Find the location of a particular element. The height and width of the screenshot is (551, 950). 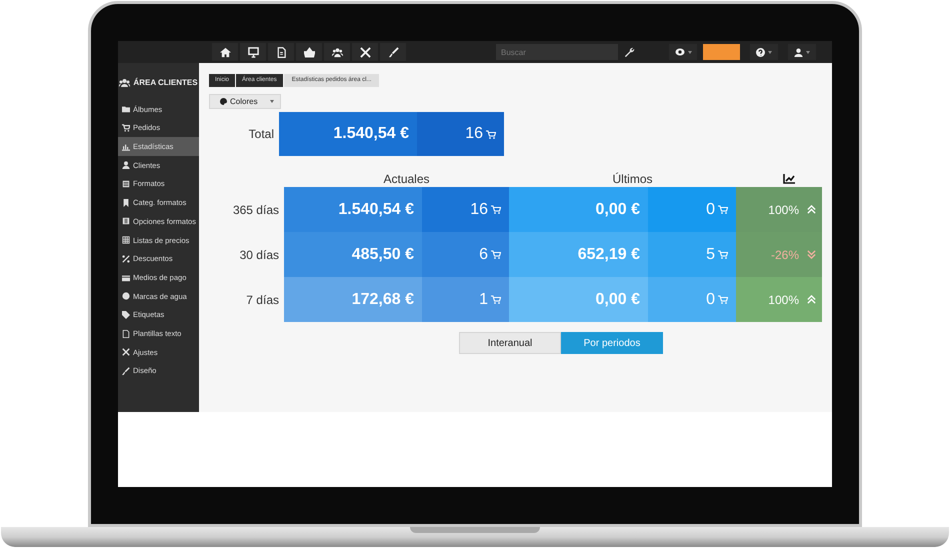

orders-cell: 6 is located at coordinates (465, 254).